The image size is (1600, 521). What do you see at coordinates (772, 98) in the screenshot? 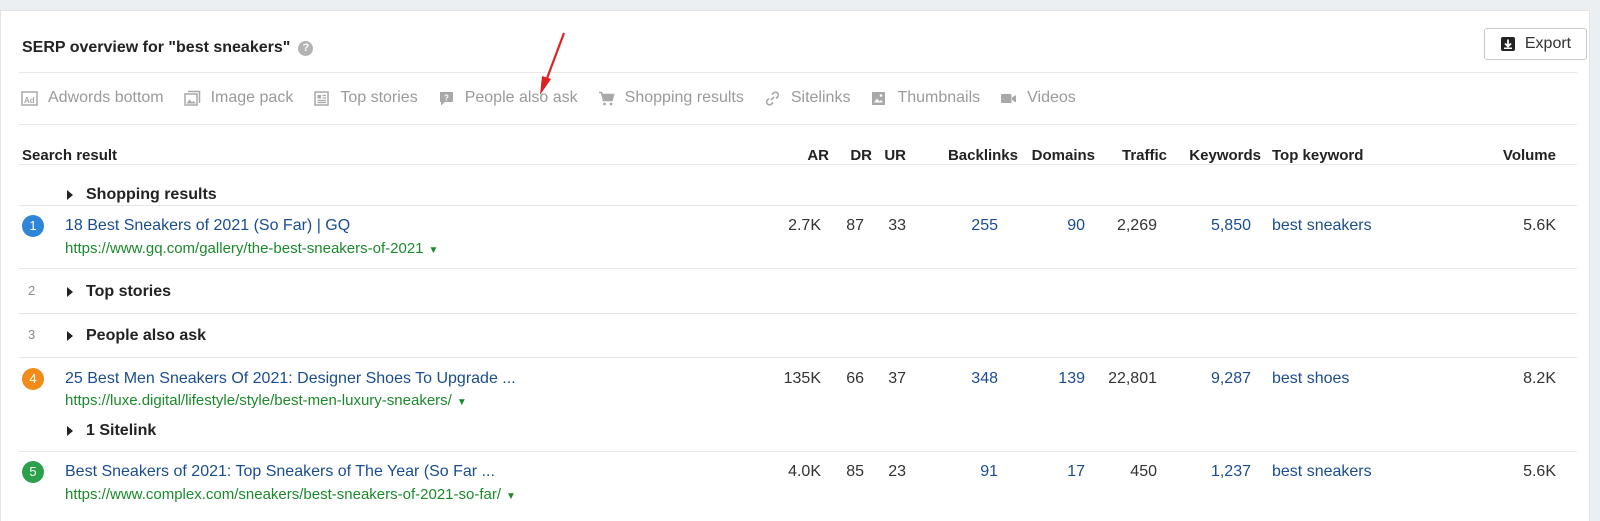
I see `link-icon` at bounding box center [772, 98].